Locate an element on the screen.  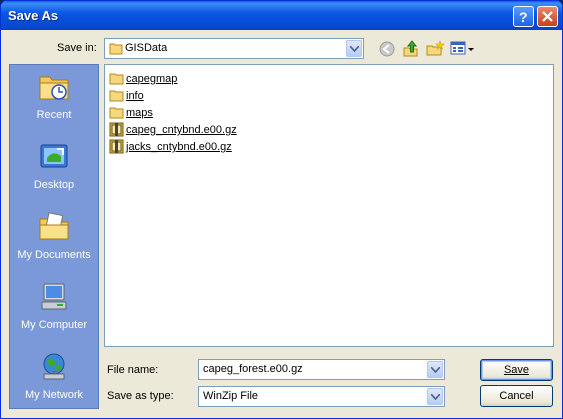
save-in-value: GISData is located at coordinates (146, 48).